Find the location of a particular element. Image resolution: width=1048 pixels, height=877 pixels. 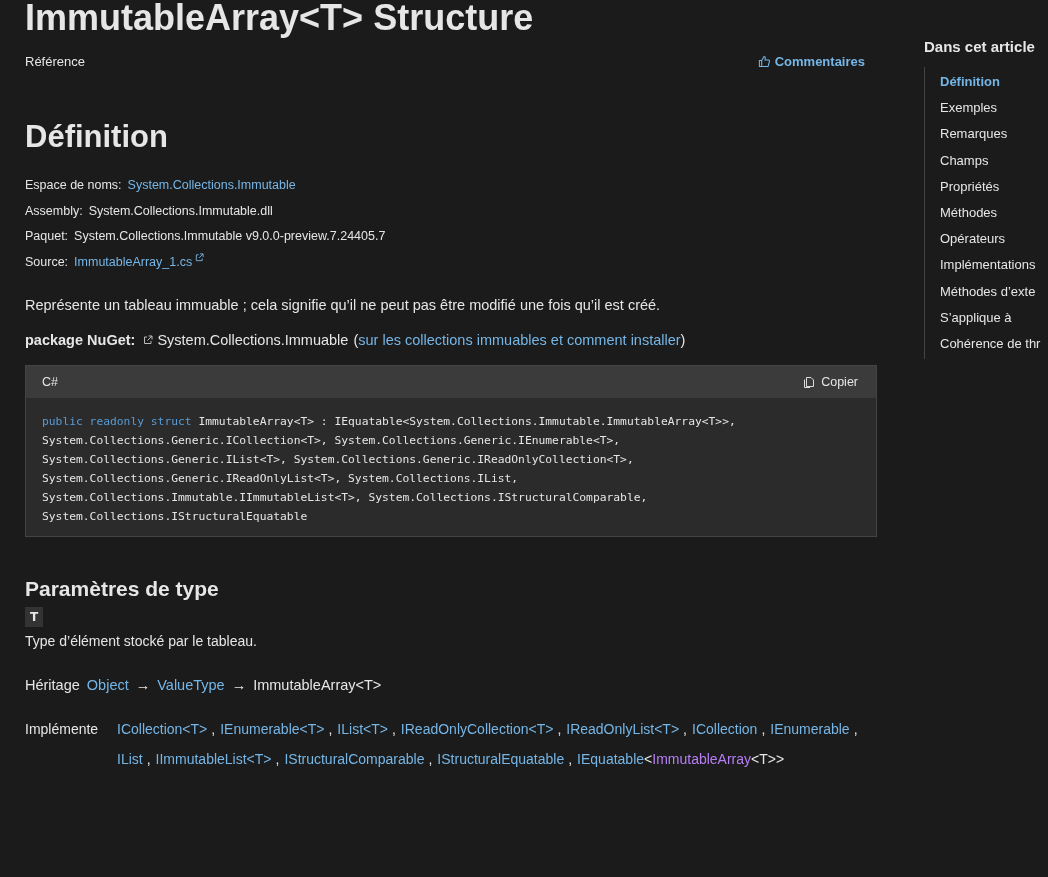

punctuation: < is located at coordinates (648, 759).